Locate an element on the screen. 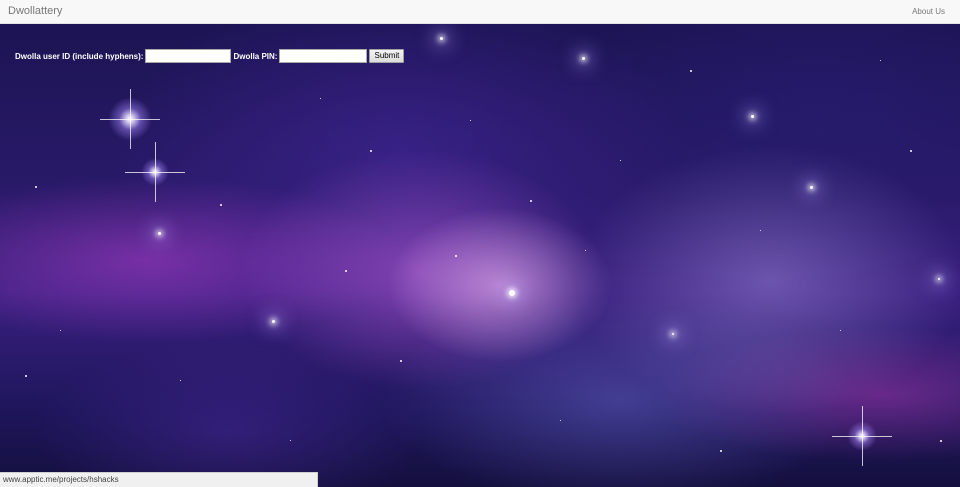 Image resolution: width=960 pixels, height=487 pixels. navbar: Dwollattery About Us is located at coordinates (480, 12).